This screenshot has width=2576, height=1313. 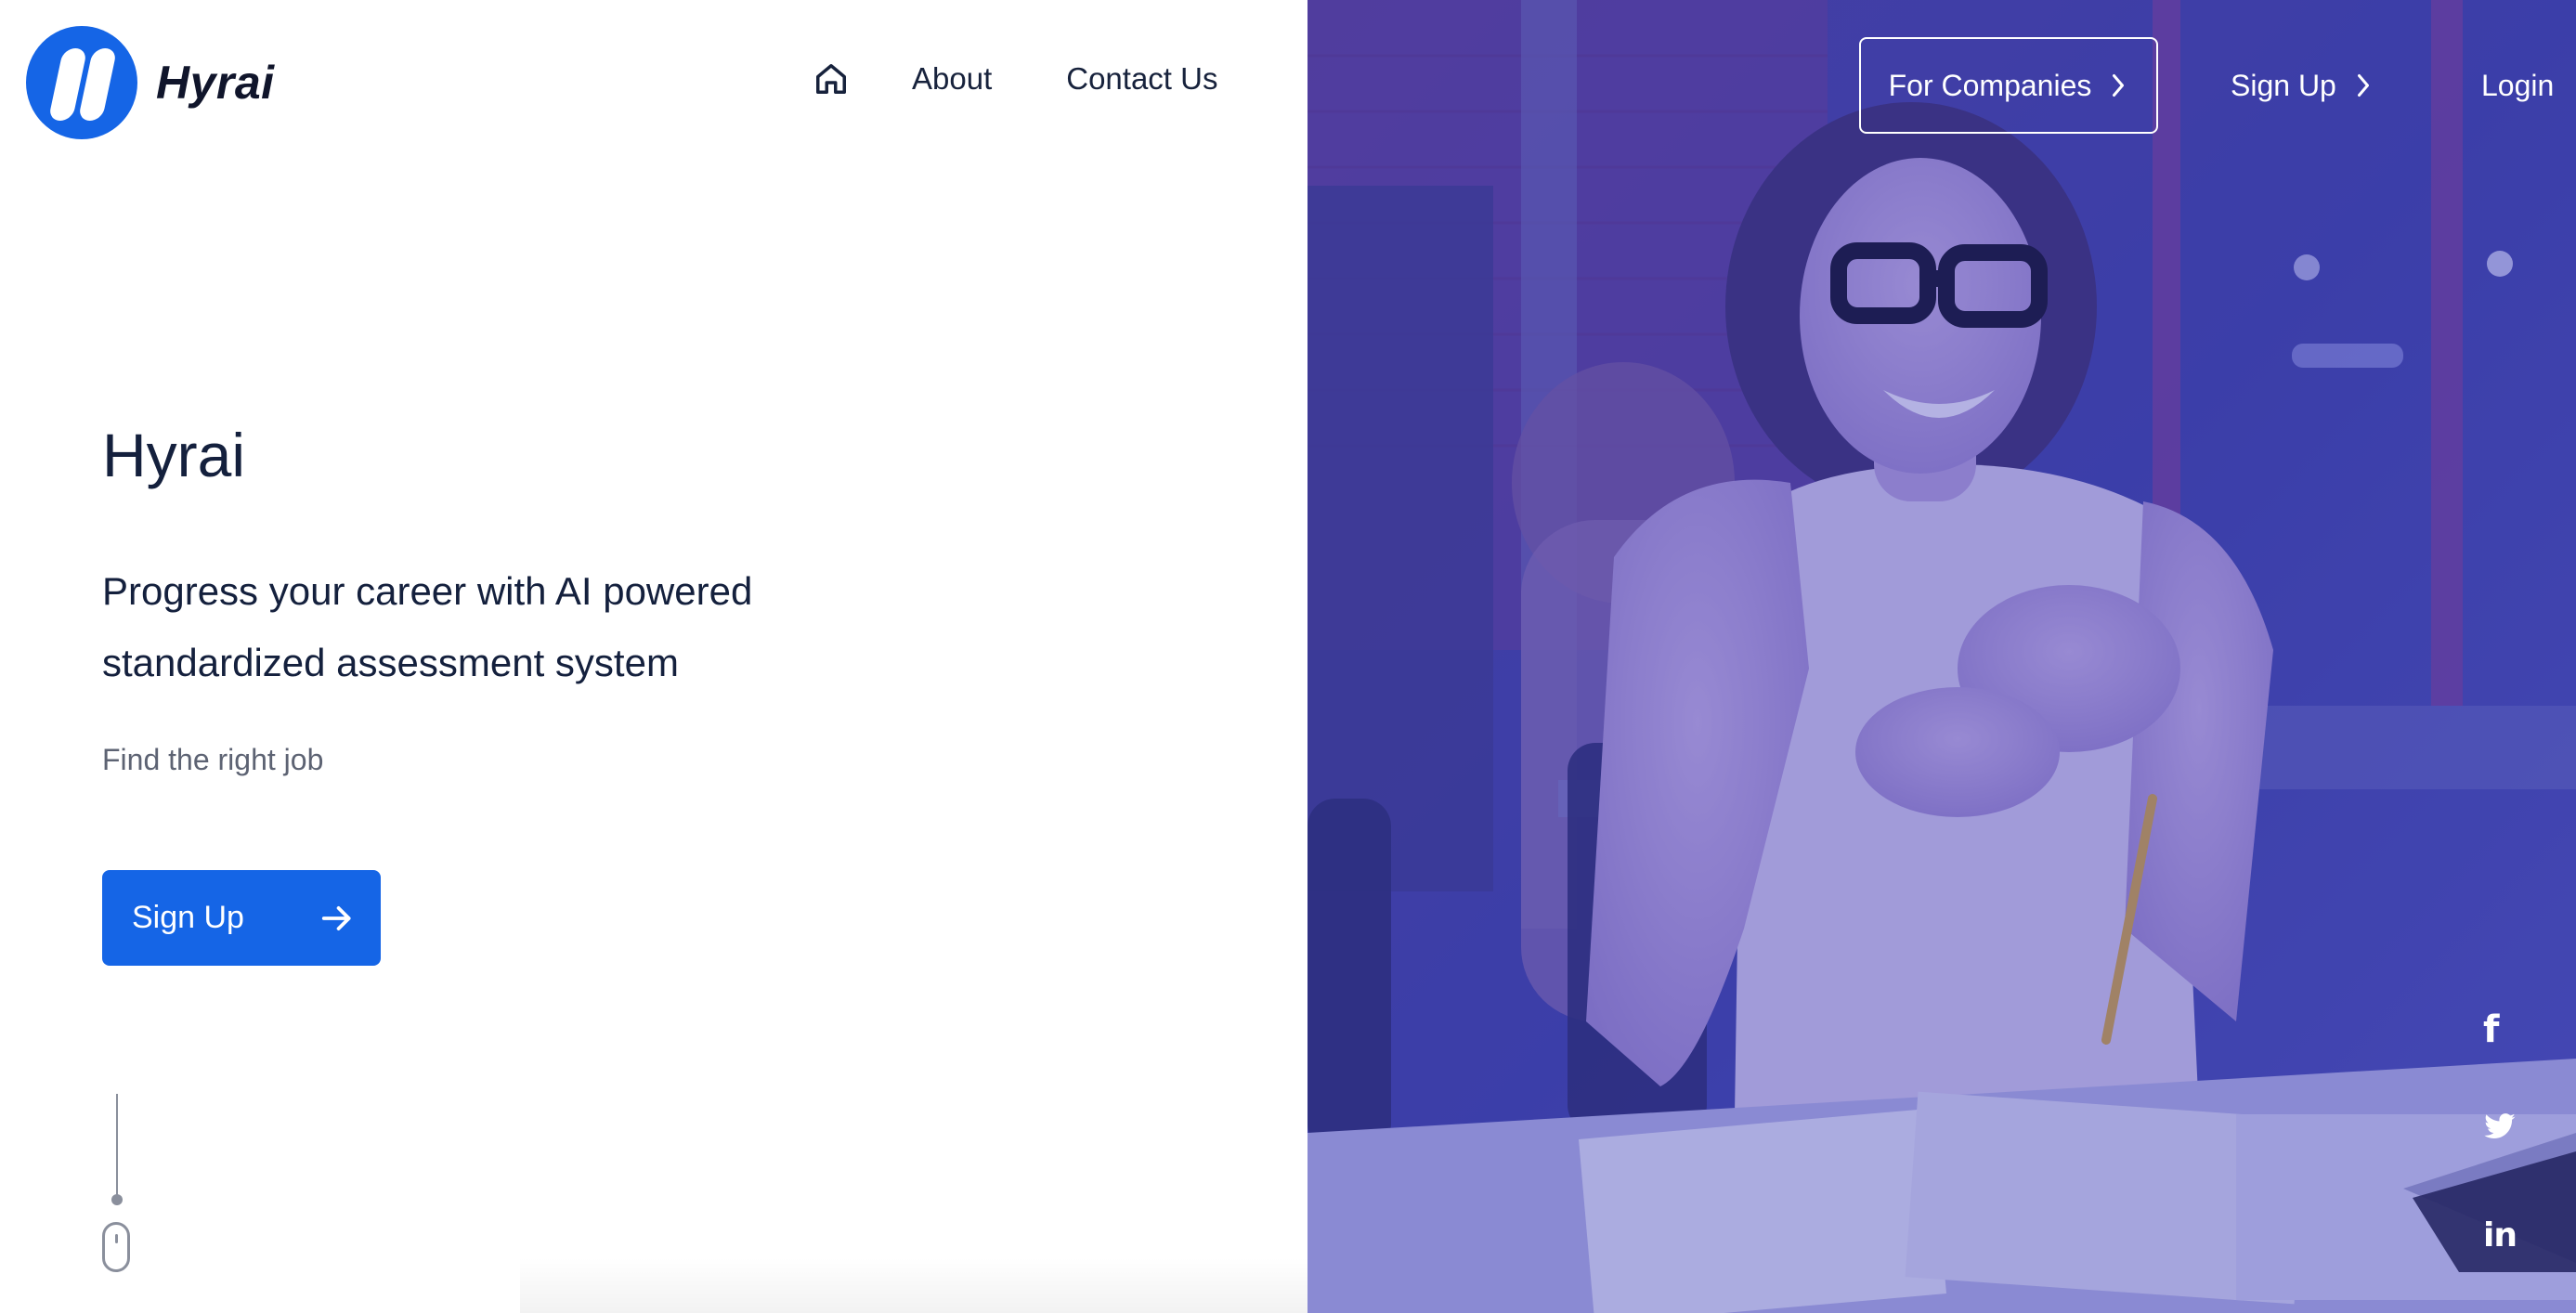 What do you see at coordinates (1015, 79) in the screenshot?
I see `main-nav: About Contact Us` at bounding box center [1015, 79].